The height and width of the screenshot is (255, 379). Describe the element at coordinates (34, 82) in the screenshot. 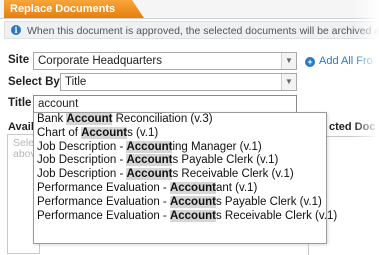

I see `select-by-label: Select By` at that location.